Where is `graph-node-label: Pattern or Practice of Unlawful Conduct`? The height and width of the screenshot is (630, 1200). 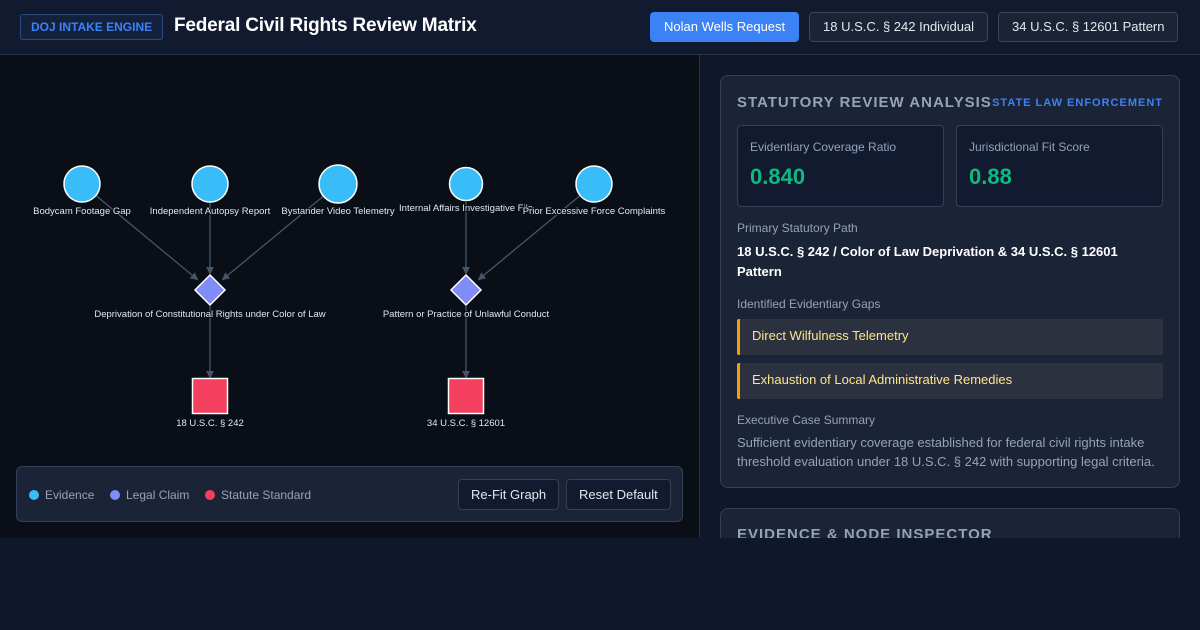 graph-node-label: Pattern or Practice of Unlawful Conduct is located at coordinates (466, 314).